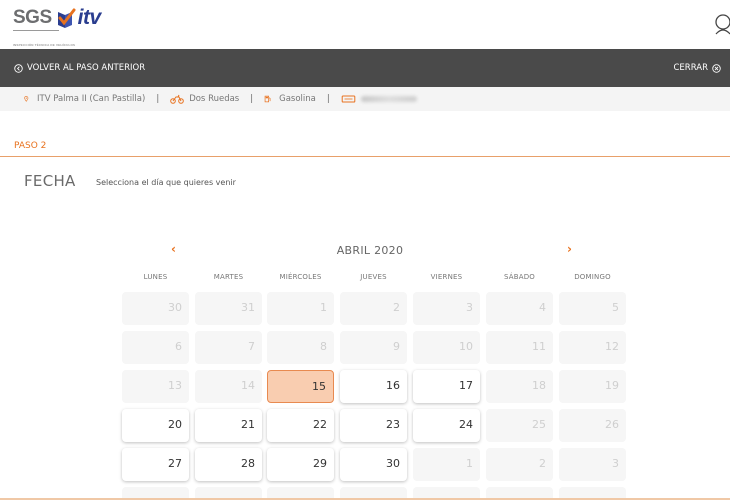 Image resolution: width=730 pixels, height=500 pixels. Describe the element at coordinates (592, 386) in the screenshot. I see `calendar-day: 19` at that location.